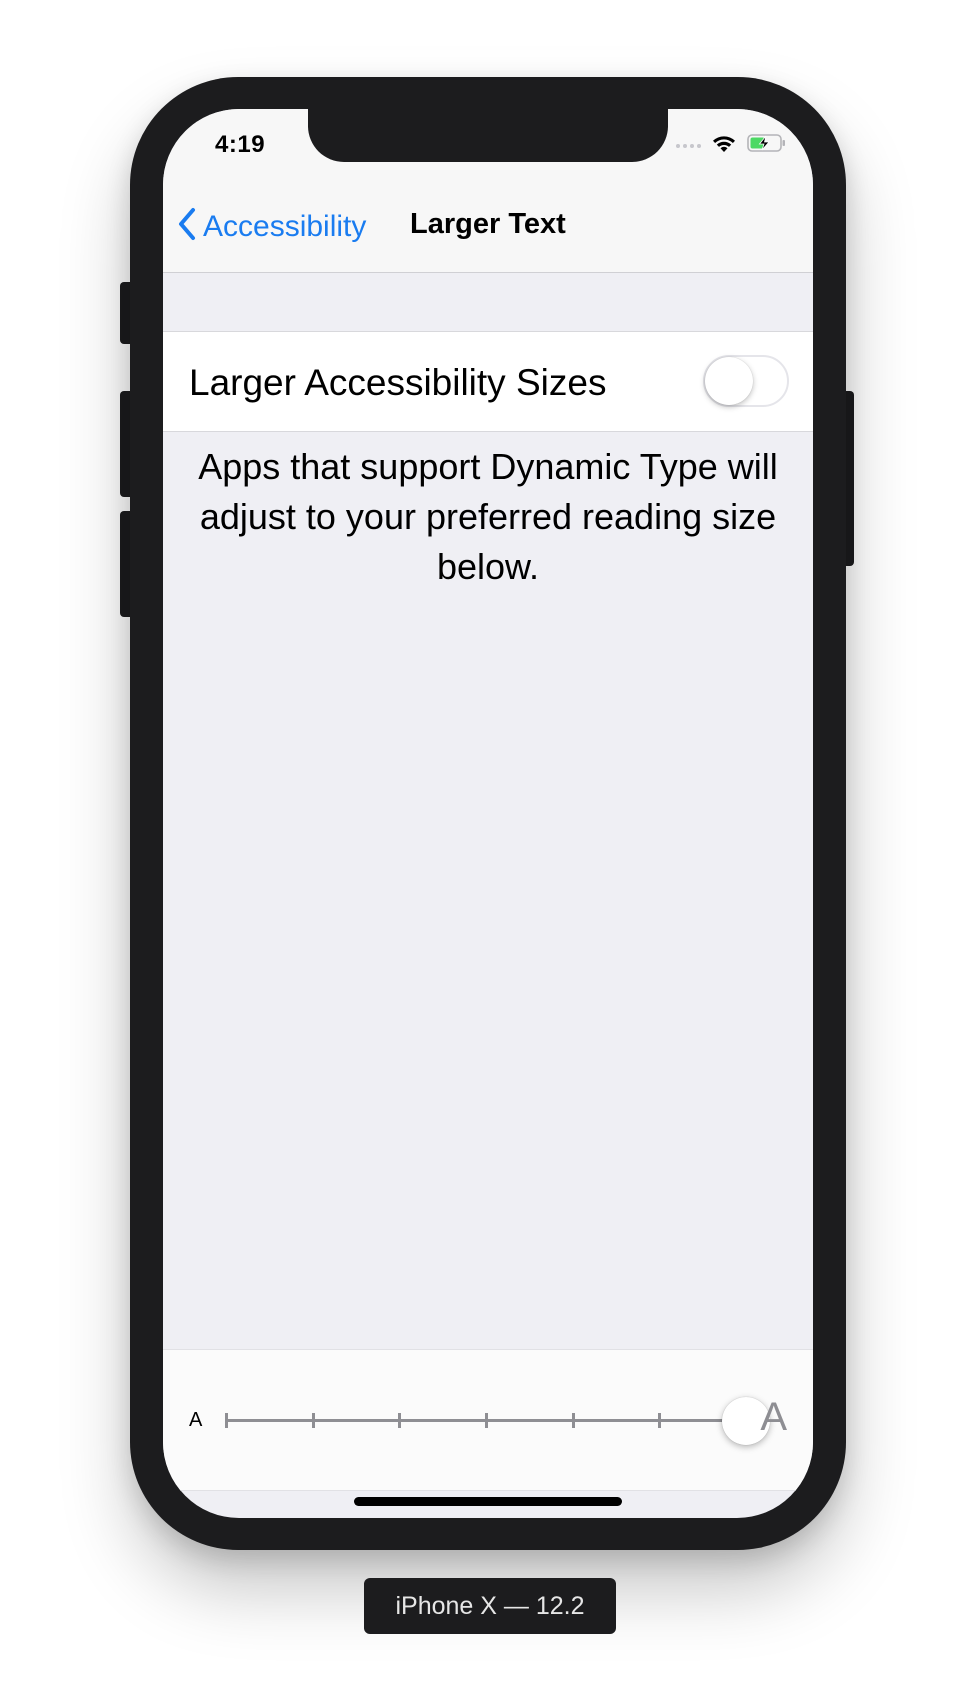  What do you see at coordinates (729, 381) in the screenshot?
I see `toggle-knob` at bounding box center [729, 381].